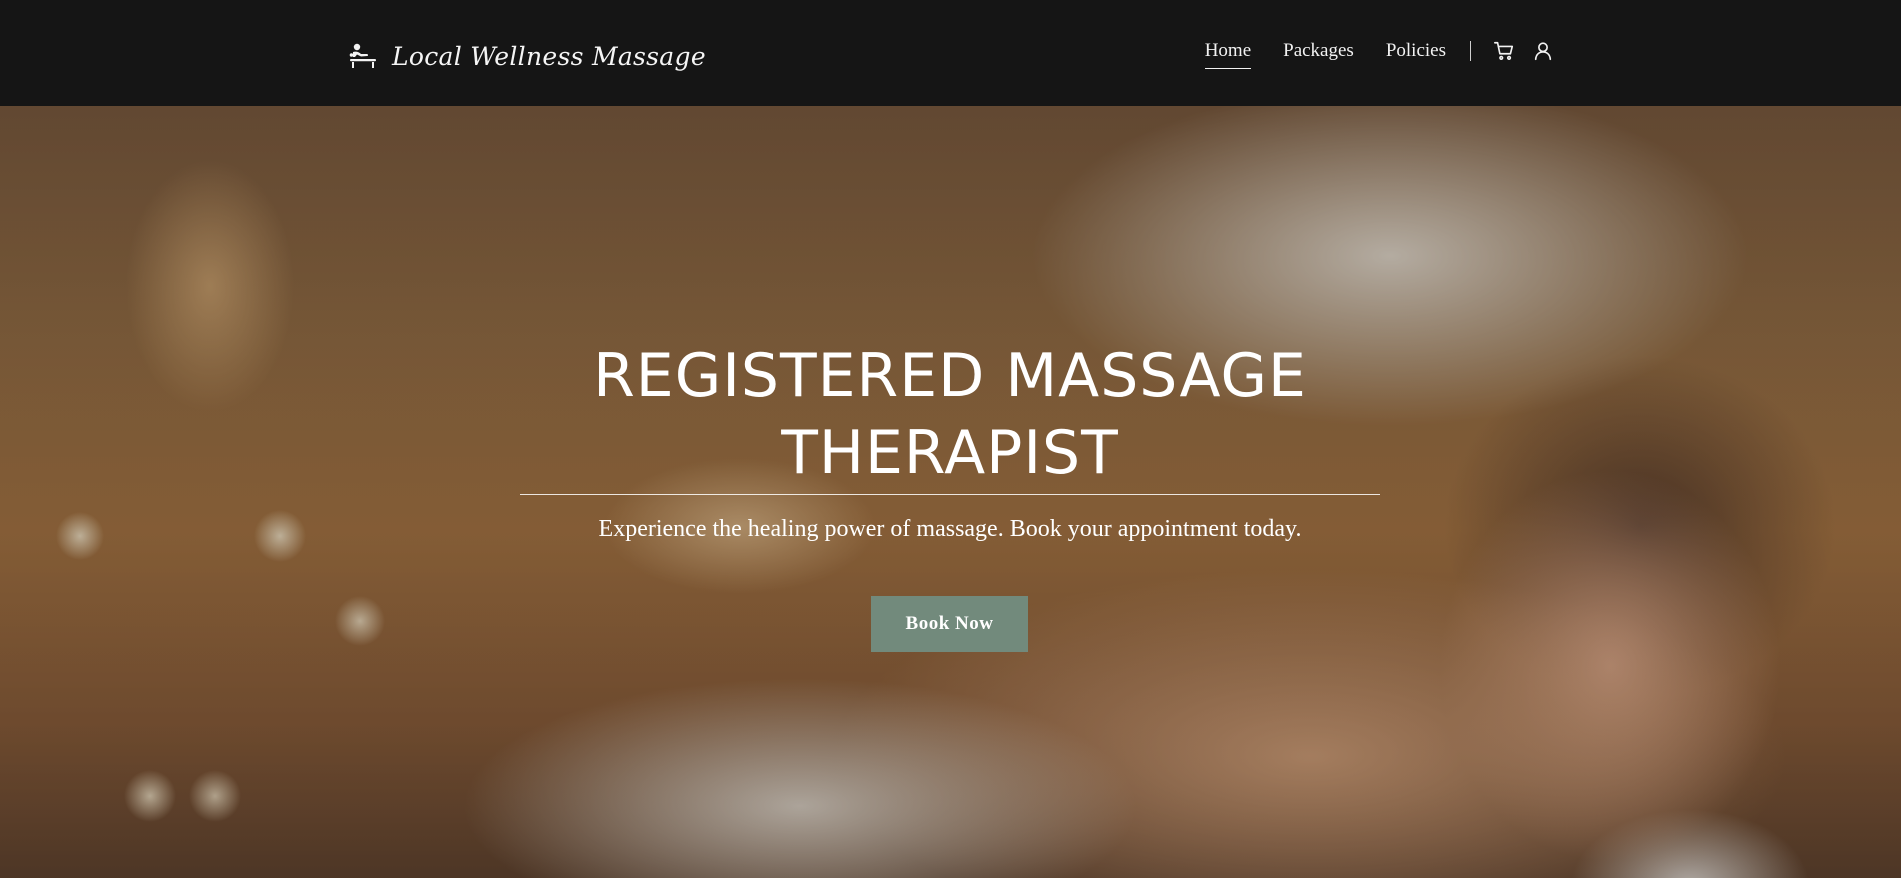 The image size is (1901, 878). What do you see at coordinates (1504, 51) in the screenshot?
I see `cart-icon` at bounding box center [1504, 51].